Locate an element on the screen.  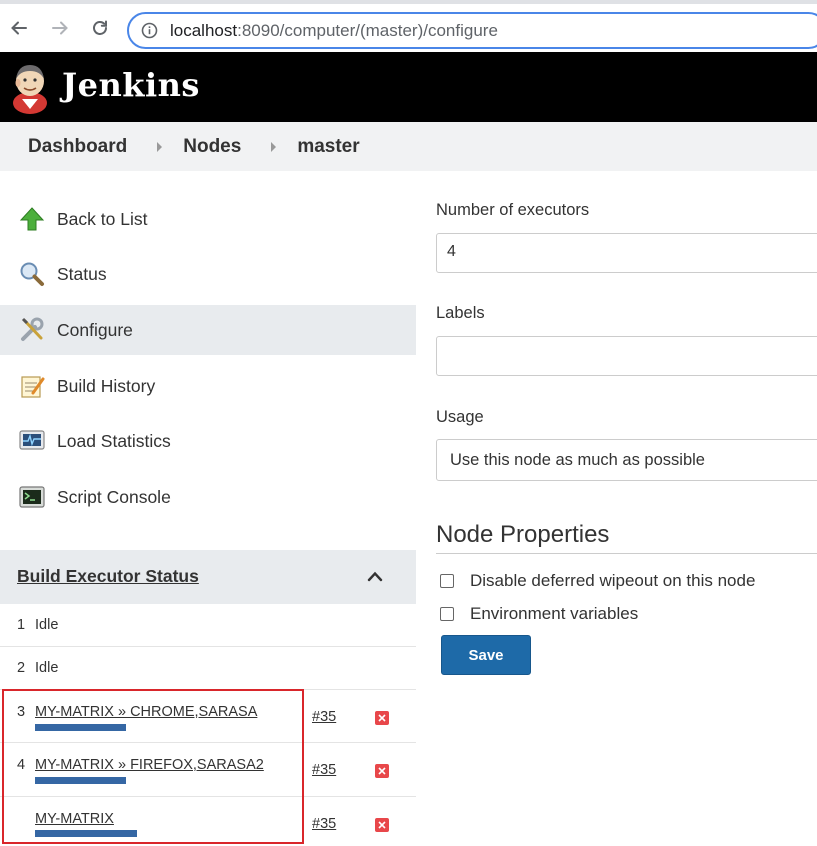
highlight-box is located at coordinates (153, 766).